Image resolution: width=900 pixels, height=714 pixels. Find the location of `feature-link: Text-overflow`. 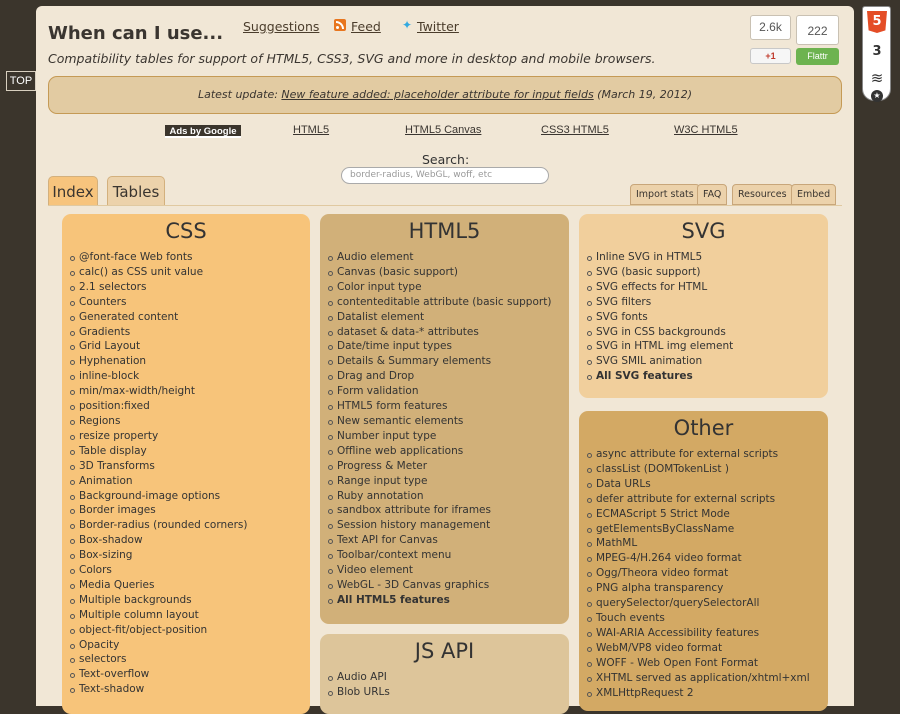

feature-link: Text-overflow is located at coordinates (189, 674).